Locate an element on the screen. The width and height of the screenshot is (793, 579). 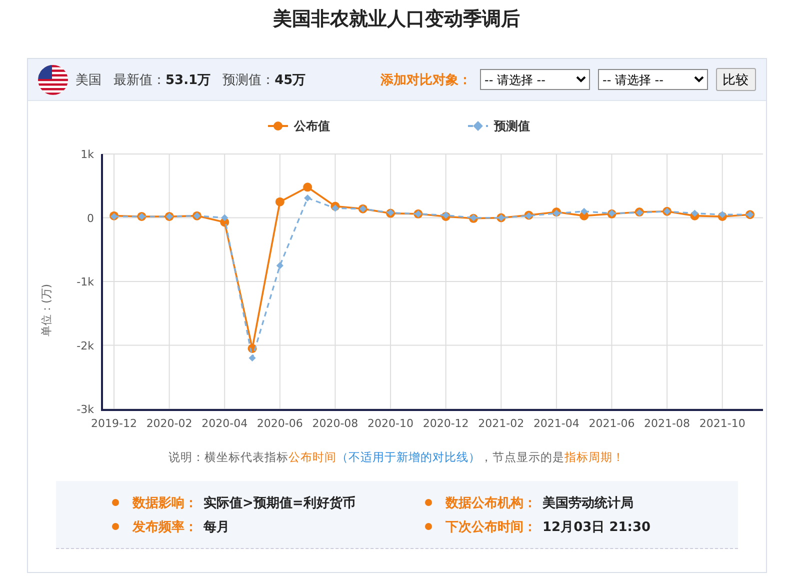
x-tick-label: 2019-12 is located at coordinates (113, 423).